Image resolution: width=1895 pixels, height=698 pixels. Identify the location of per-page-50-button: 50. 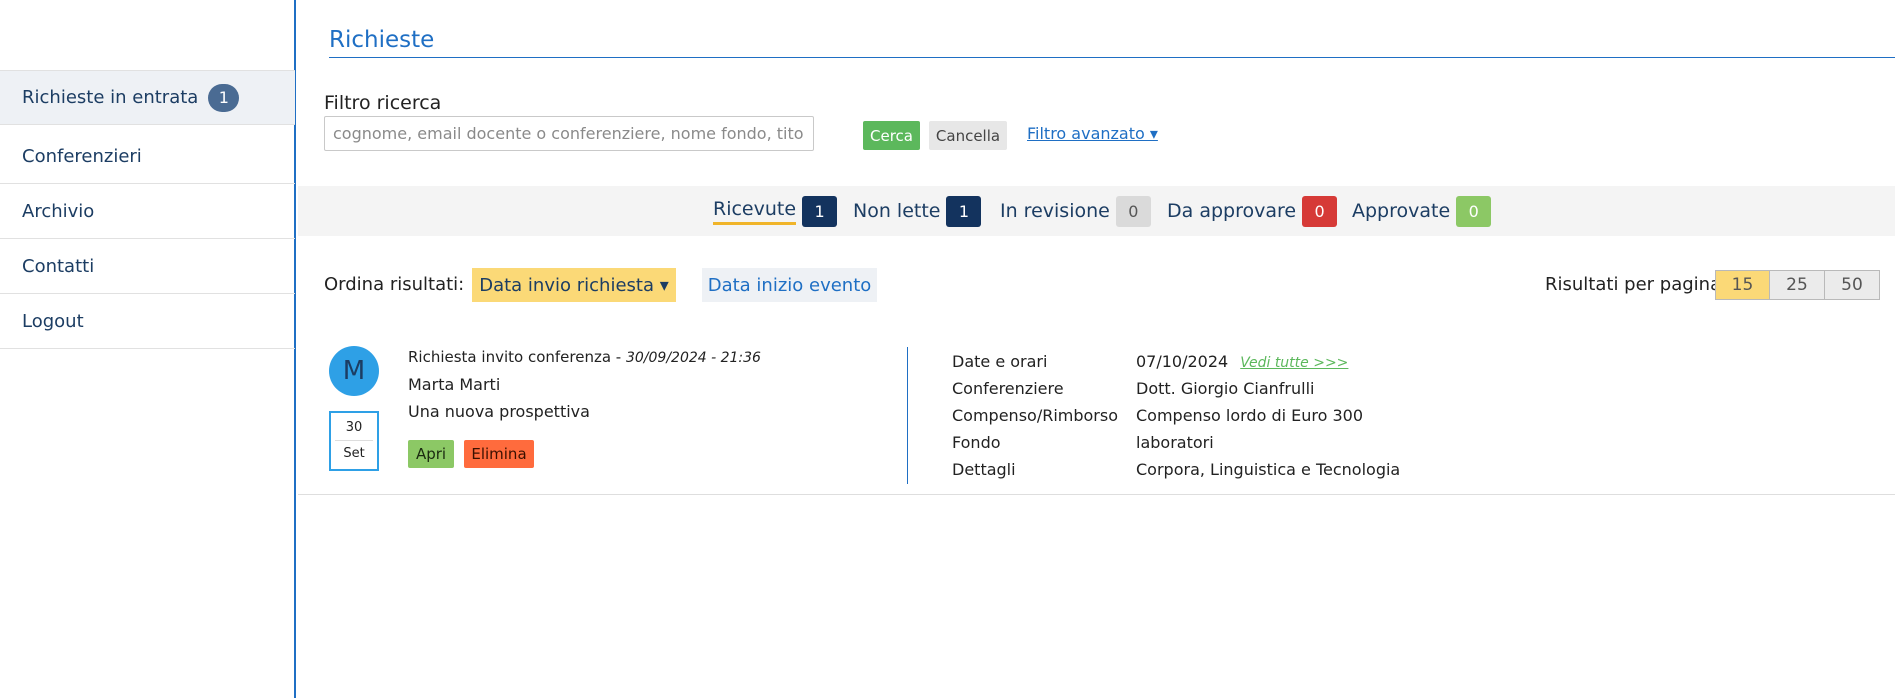
(1852, 285).